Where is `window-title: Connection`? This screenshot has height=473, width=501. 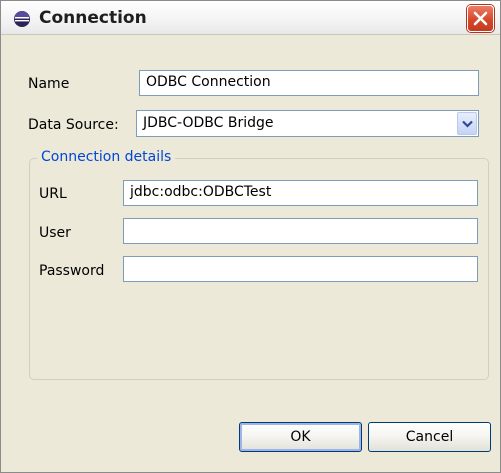
window-title: Connection is located at coordinates (93, 18).